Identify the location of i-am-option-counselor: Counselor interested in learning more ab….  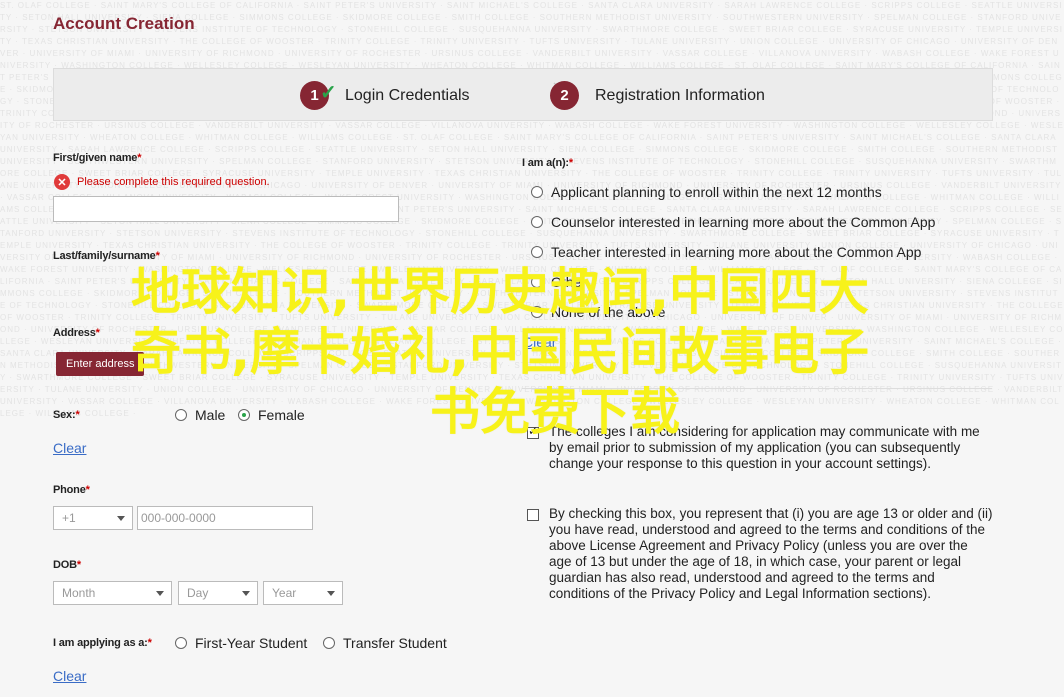
(733, 222).